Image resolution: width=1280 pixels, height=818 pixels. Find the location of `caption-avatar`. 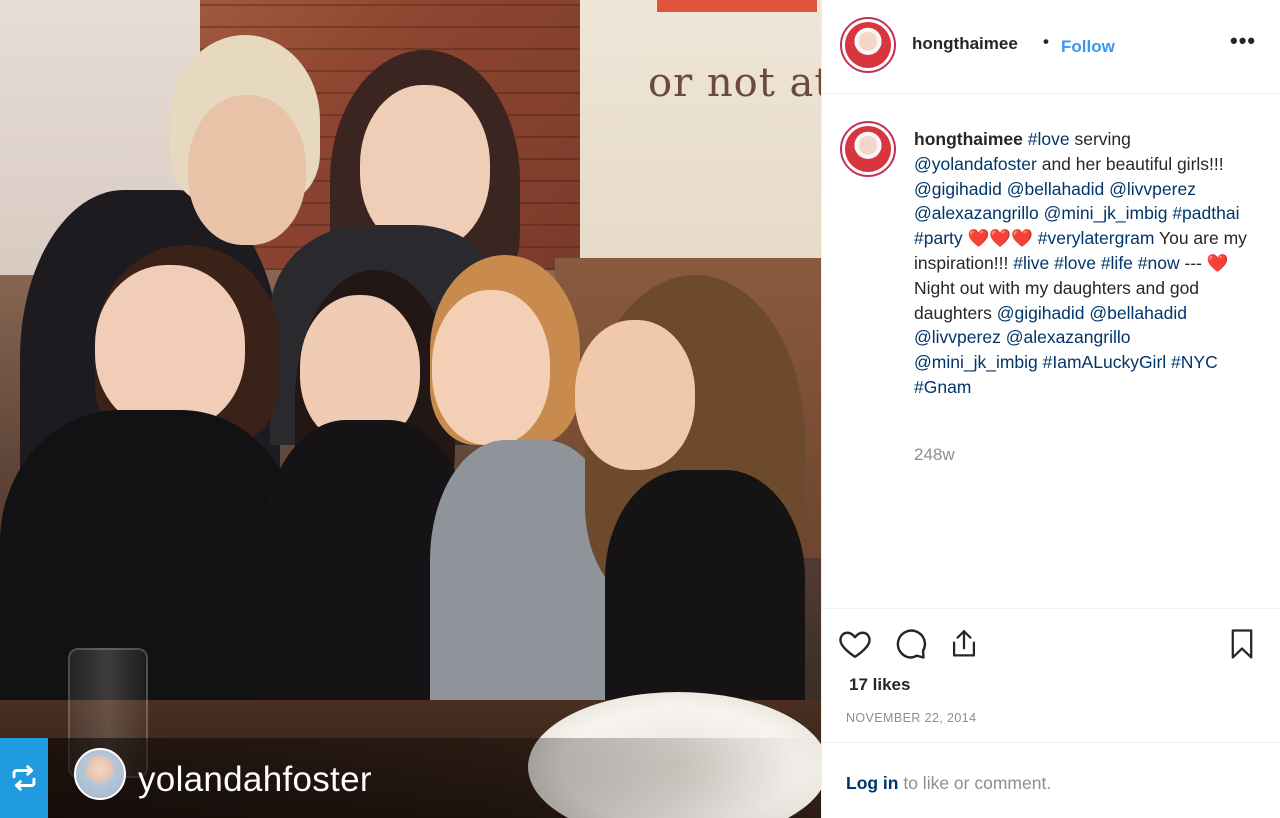

caption-avatar is located at coordinates (868, 149).